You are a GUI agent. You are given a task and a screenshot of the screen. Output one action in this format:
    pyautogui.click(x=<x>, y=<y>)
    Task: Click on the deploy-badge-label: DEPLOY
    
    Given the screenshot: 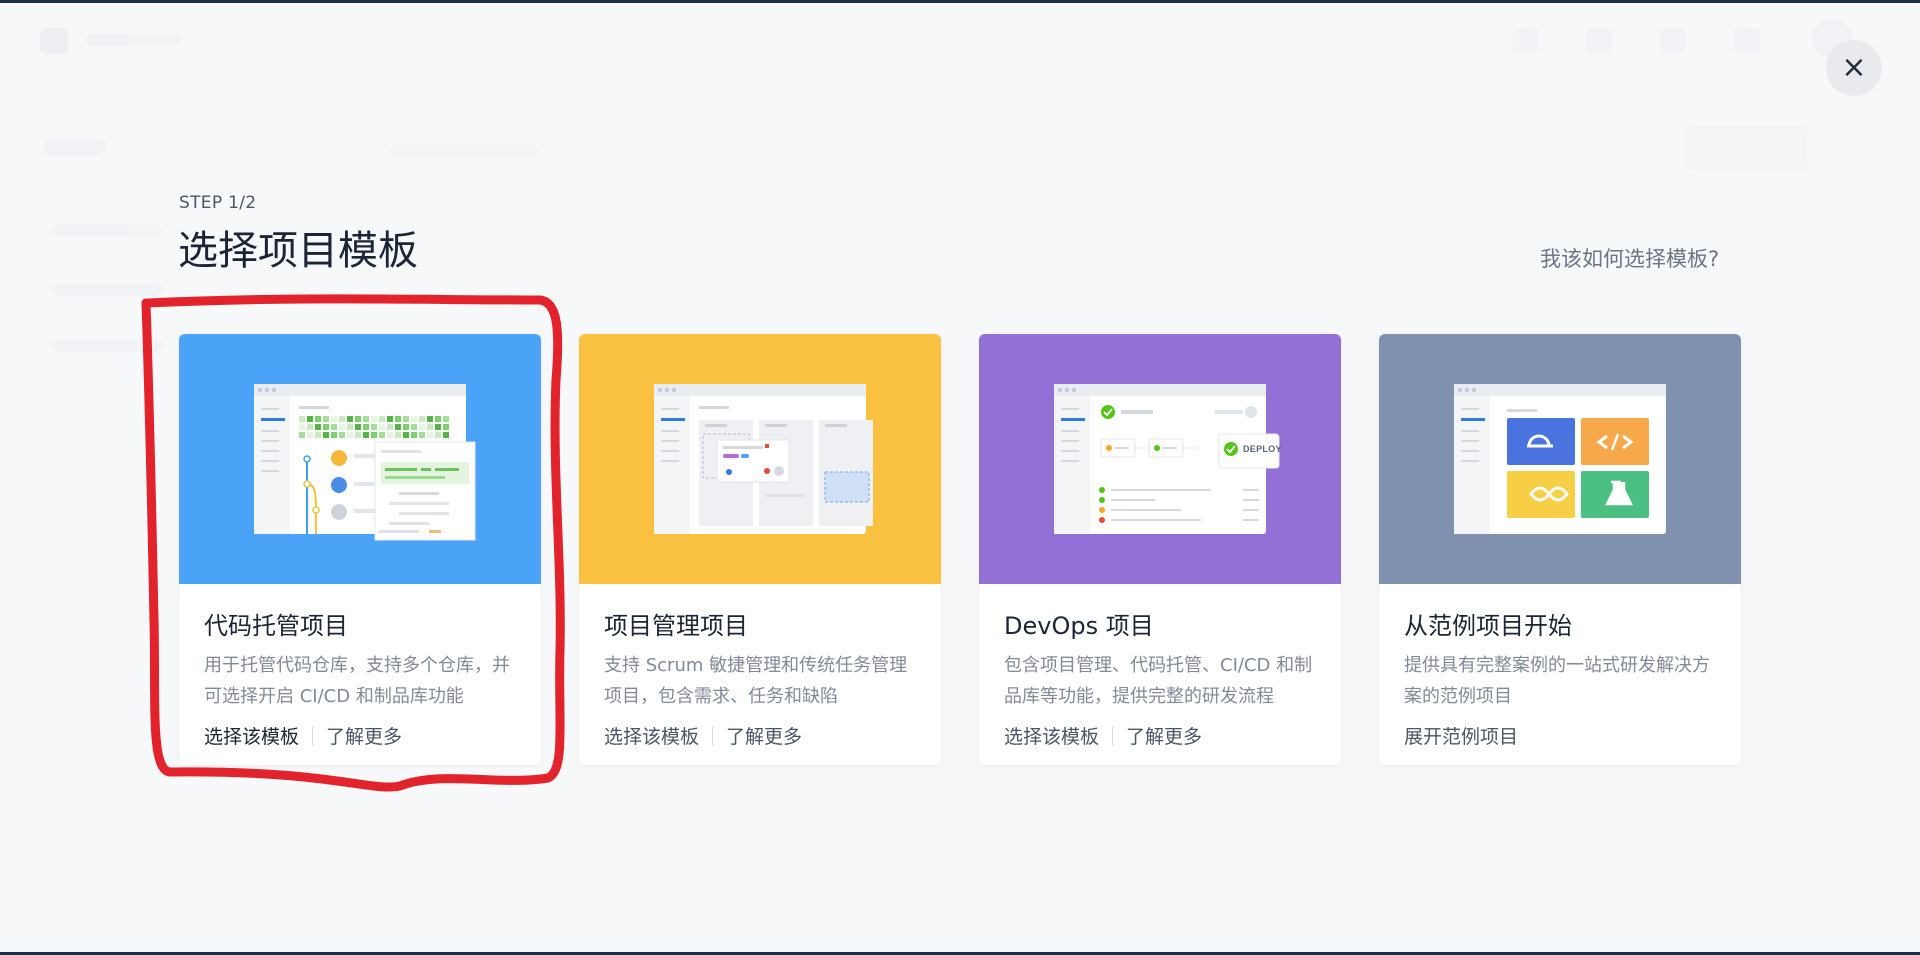 What is the action you would take?
    pyautogui.click(x=1262, y=449)
    